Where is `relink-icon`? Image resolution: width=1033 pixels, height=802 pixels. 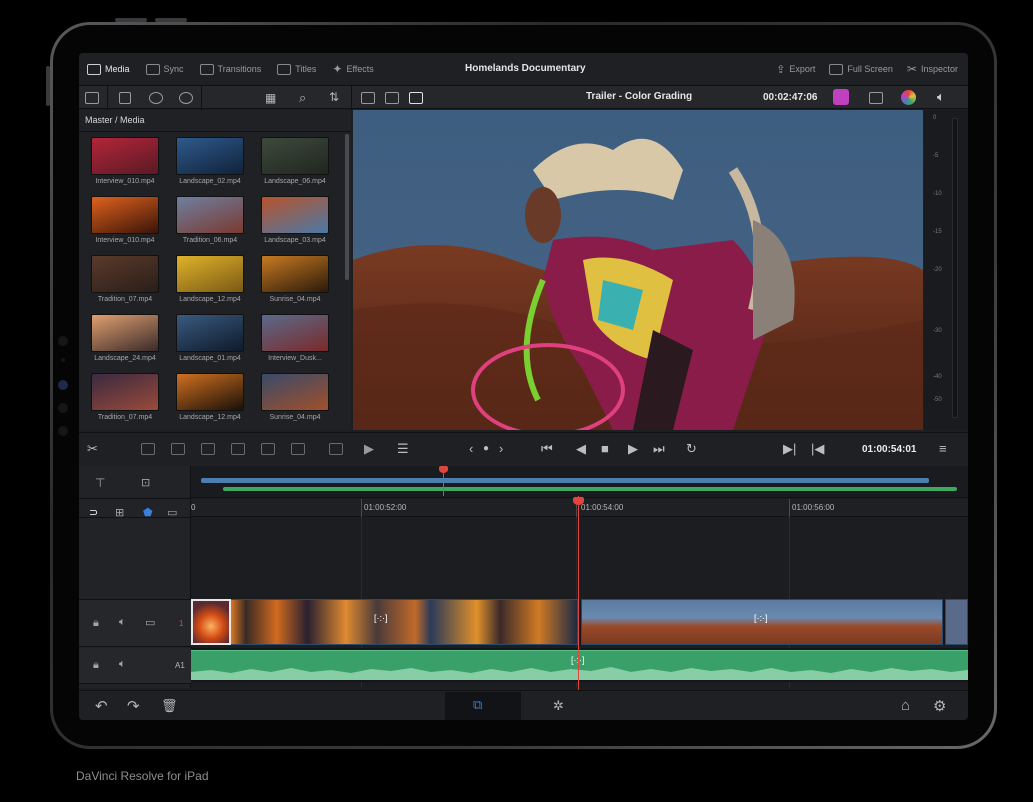
relink-icon is located at coordinates (156, 98).